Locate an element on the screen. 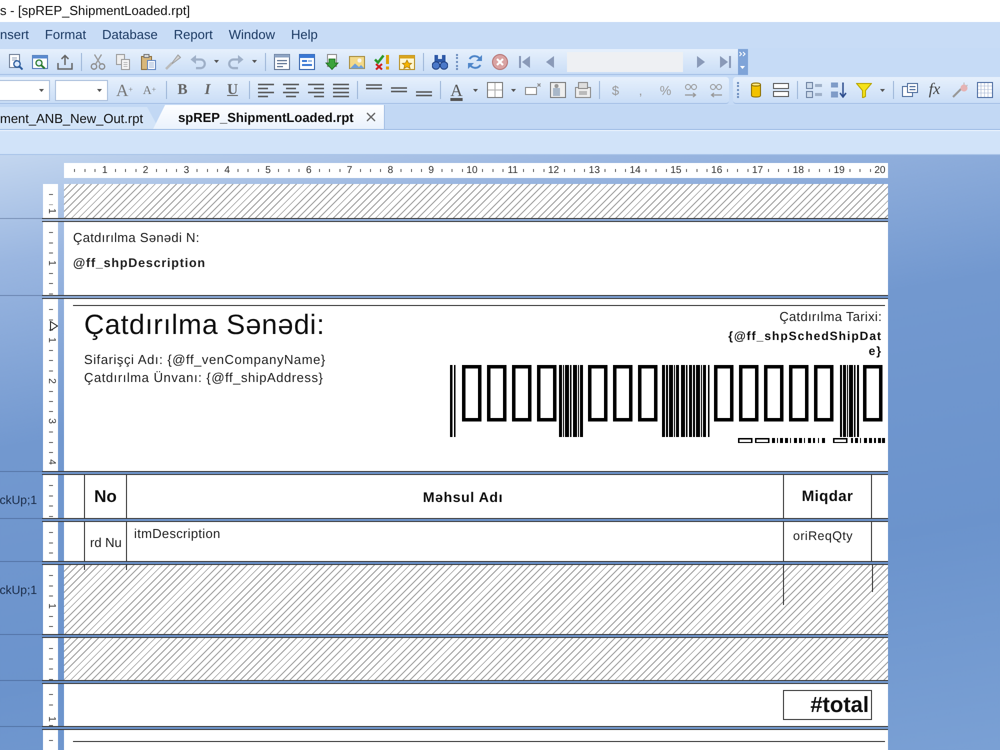  total-field: #total is located at coordinates (827, 705).